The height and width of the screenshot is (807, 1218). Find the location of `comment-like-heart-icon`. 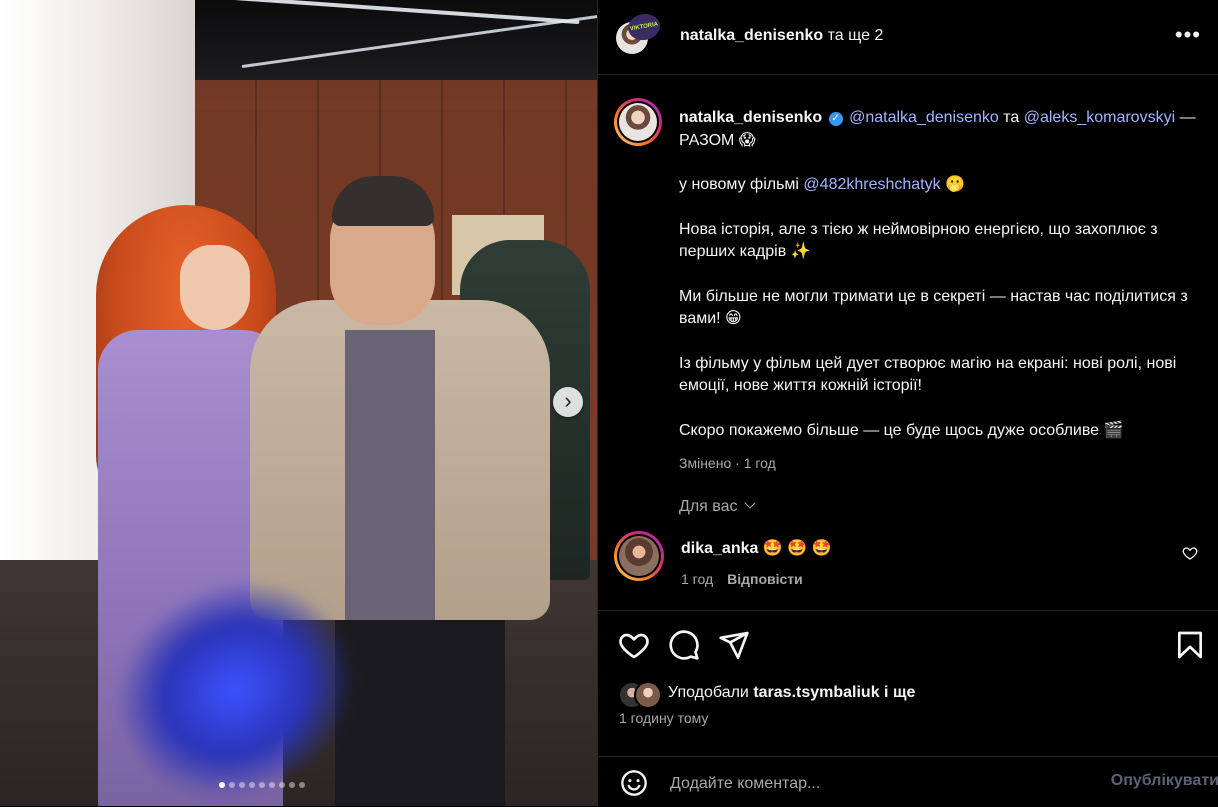

comment-like-heart-icon is located at coordinates (1190, 553).